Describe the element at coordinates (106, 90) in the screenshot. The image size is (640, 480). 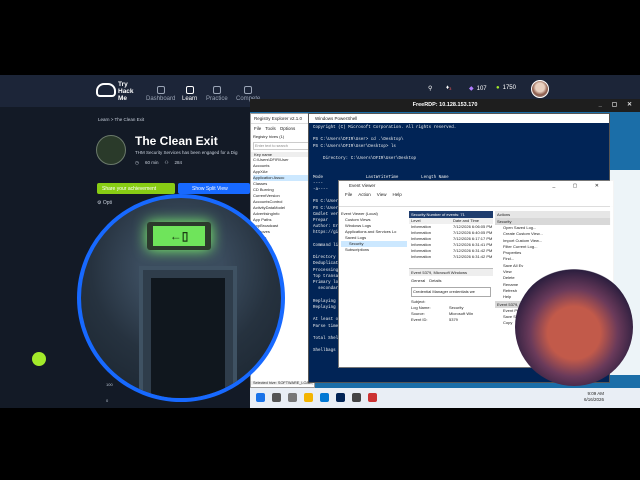
I see `cloud-icon` at that location.